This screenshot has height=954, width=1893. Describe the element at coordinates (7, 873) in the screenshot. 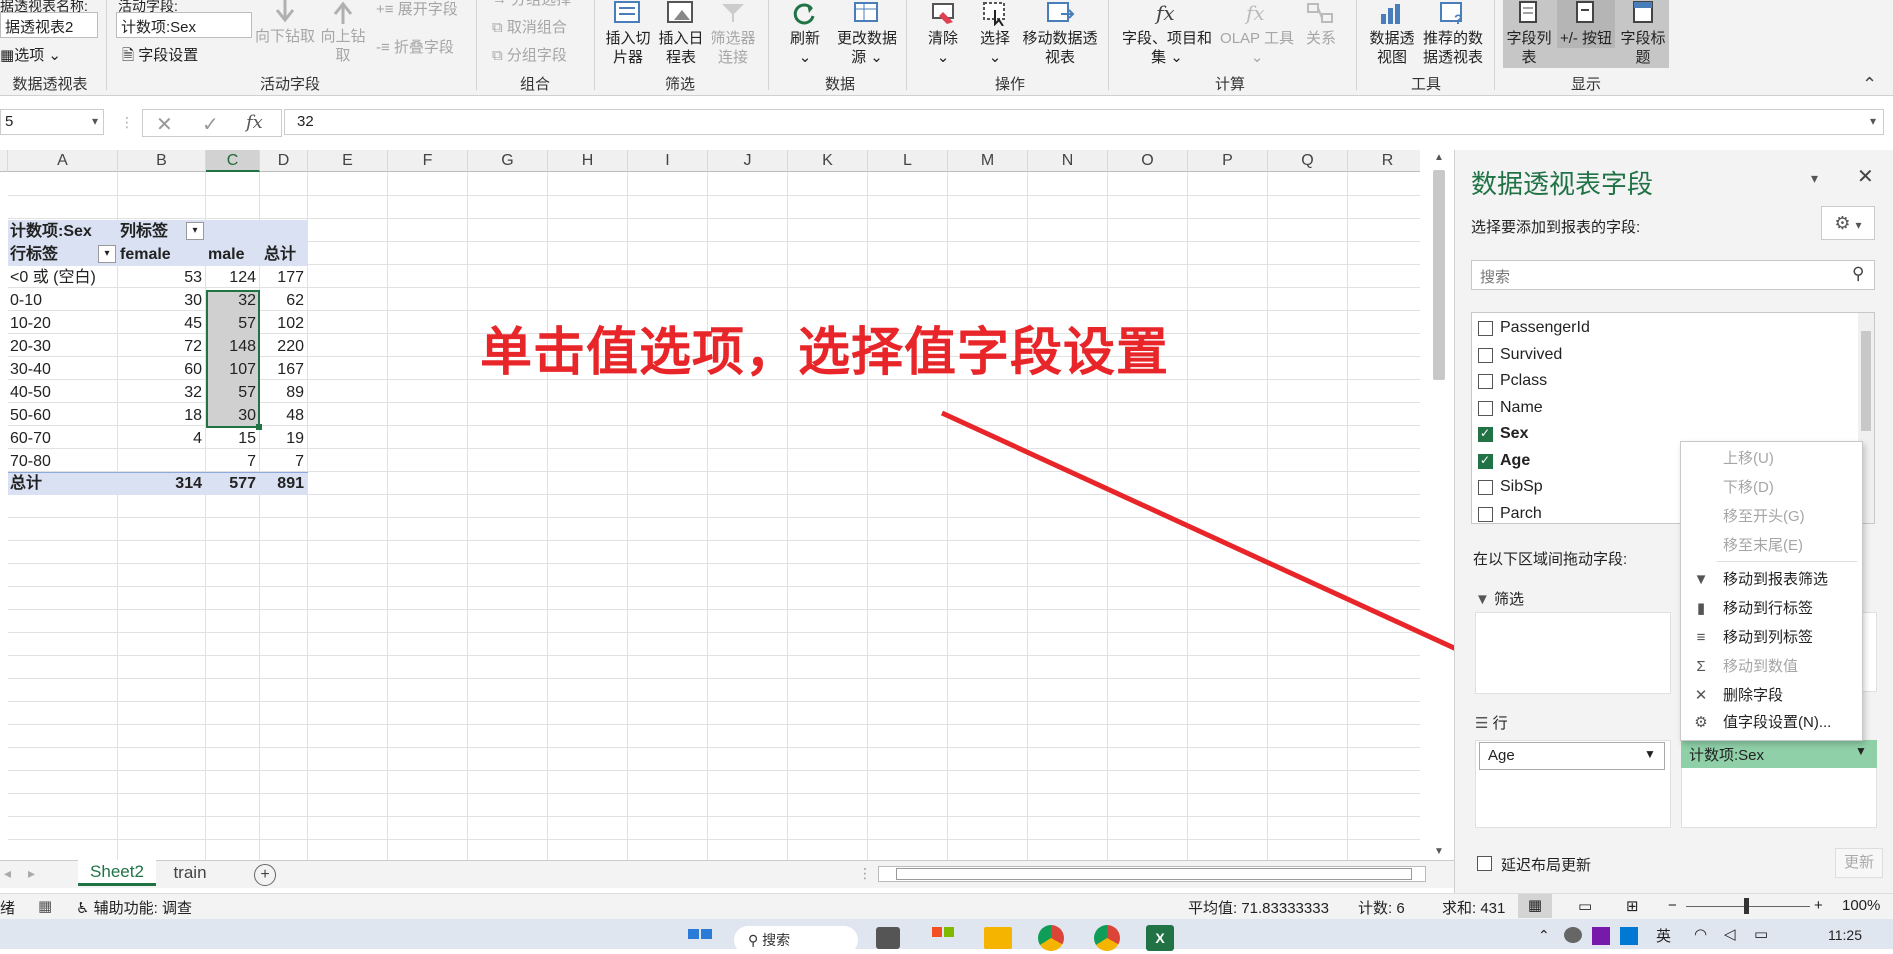

I see `prev-sheet-icon: ◂` at that location.